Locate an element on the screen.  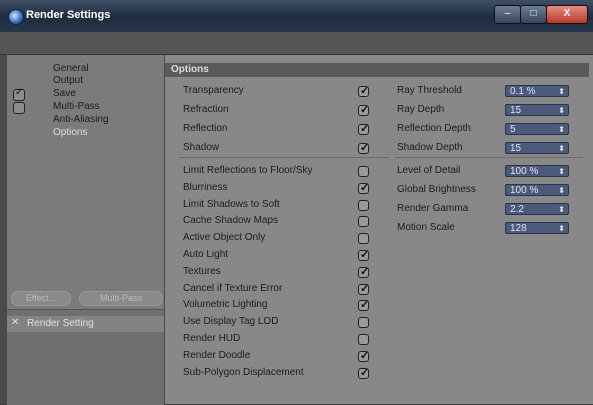
nav-item-general: General is located at coordinates (71, 69).